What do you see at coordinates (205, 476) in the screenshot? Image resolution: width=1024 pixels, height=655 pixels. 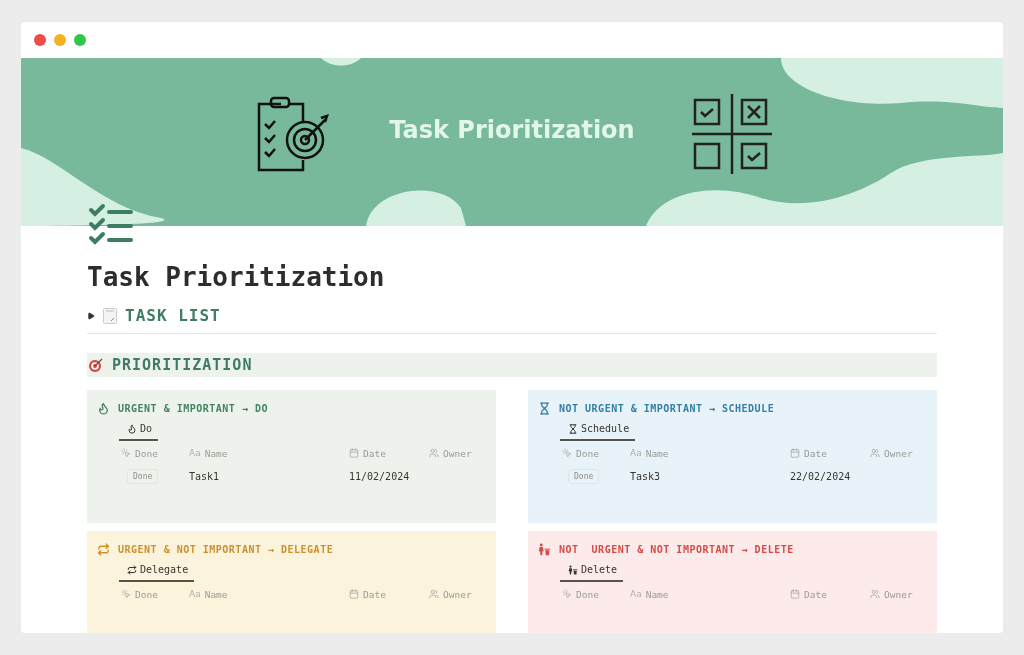 I see `table-cell-text: Task1` at bounding box center [205, 476].